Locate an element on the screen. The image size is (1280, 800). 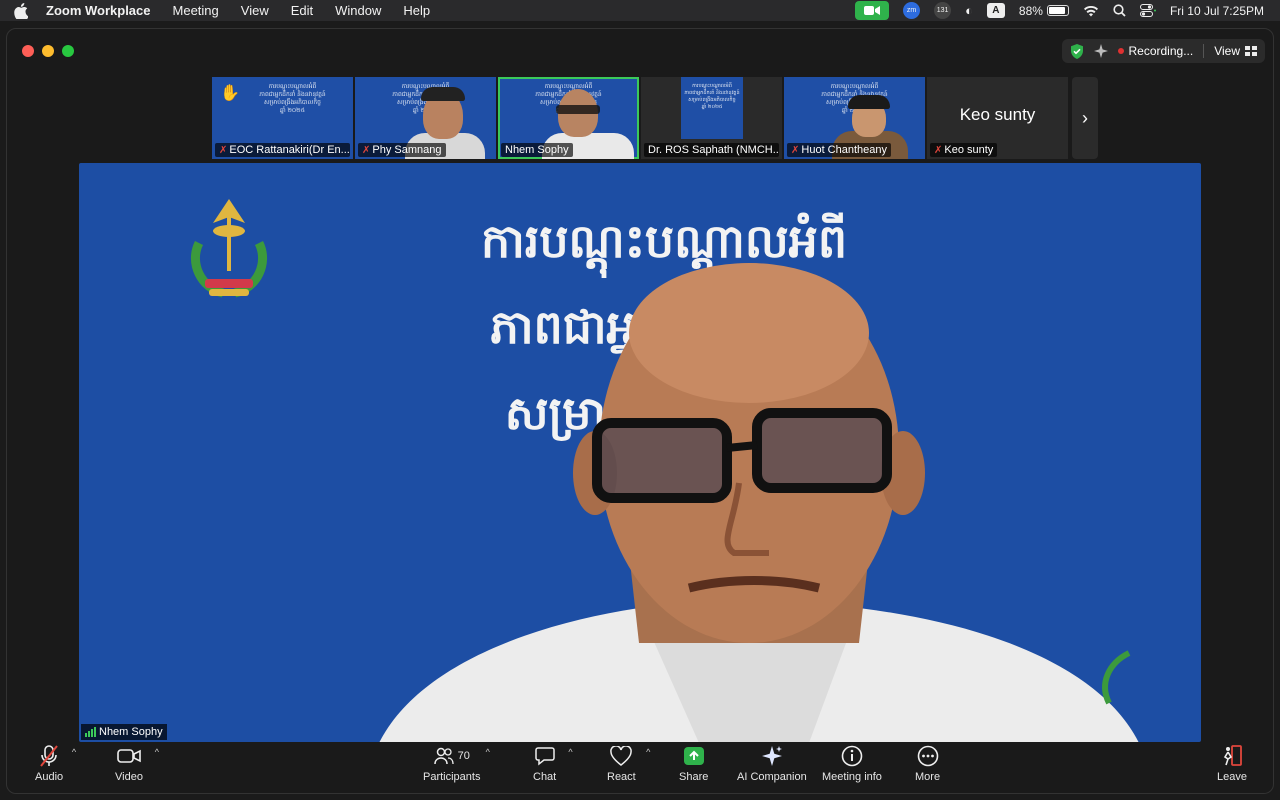
chat-label: Chat is located at coordinates (545, 777).